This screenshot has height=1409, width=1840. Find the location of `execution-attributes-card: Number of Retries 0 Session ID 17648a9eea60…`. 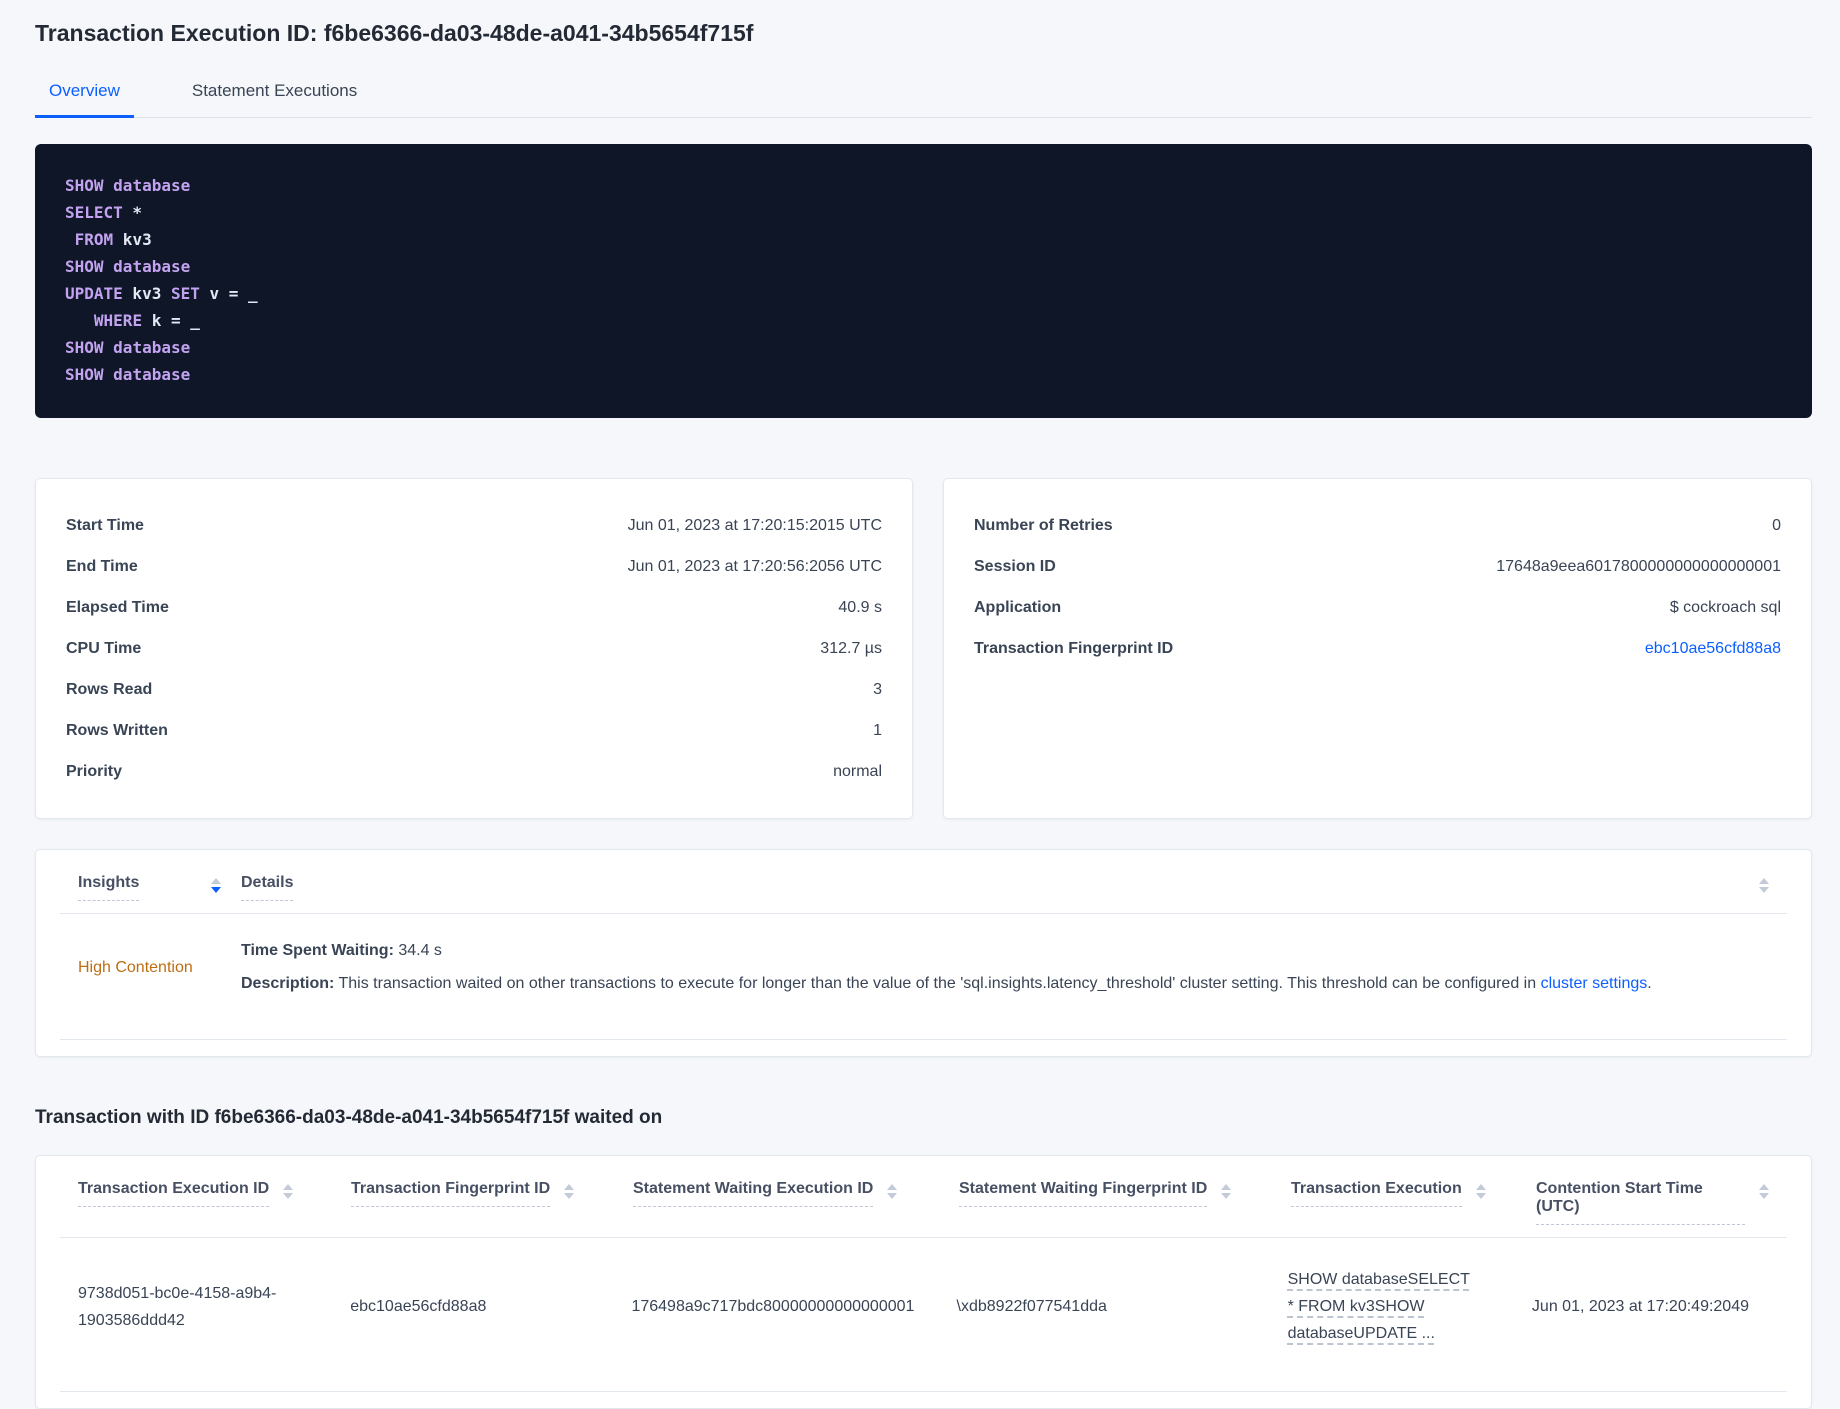

execution-attributes-card: Number of Retries 0 Session ID 17648a9eea60… is located at coordinates (1377, 648).